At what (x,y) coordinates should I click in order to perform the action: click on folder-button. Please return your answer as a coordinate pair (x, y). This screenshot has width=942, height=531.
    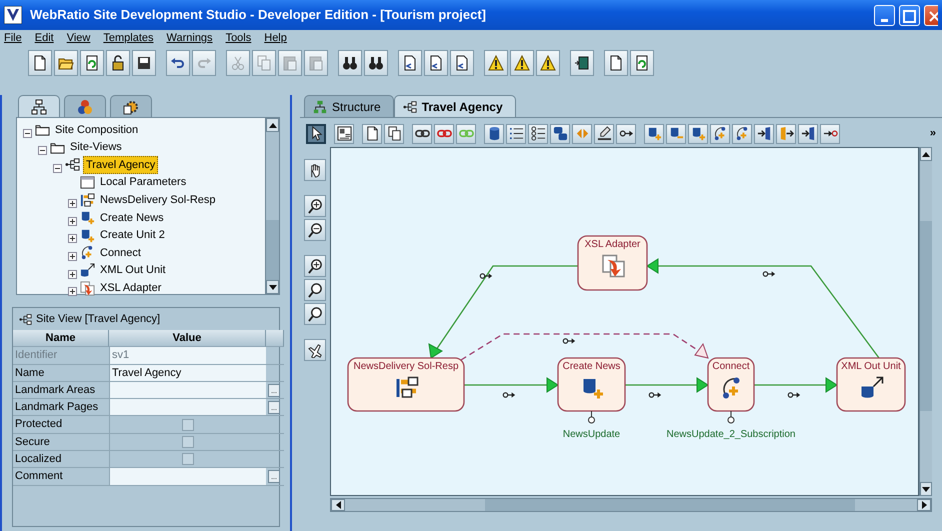
    Looking at the image, I should click on (66, 63).